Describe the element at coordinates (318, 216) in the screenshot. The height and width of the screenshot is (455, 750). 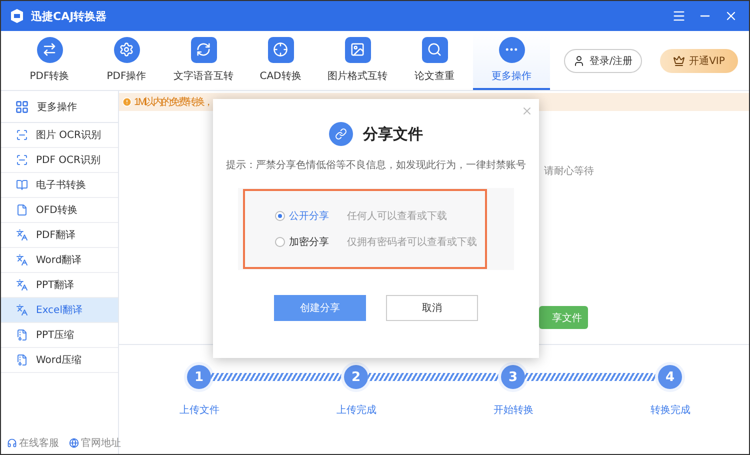
I see `option-label: 公开分享` at that location.